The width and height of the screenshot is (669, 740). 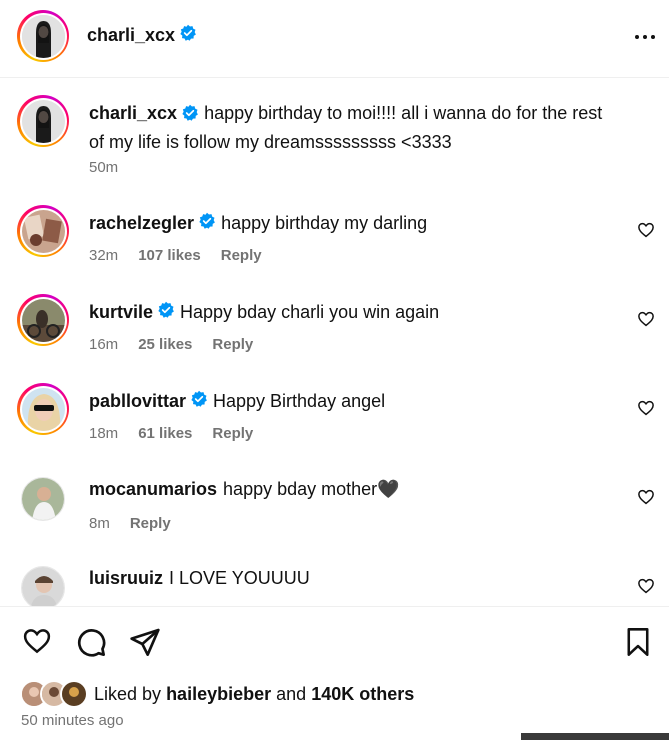 I want to click on comment-username: luisruuiz, so click(x=126, y=578).